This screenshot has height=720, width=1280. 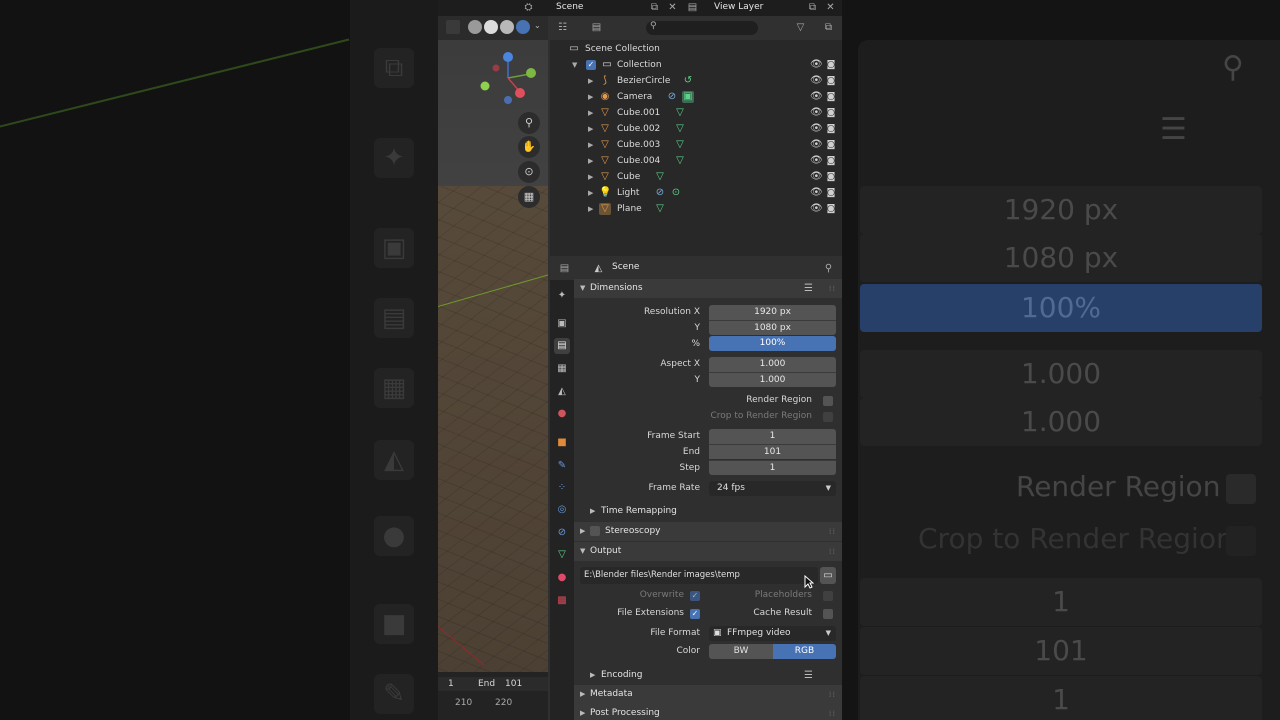 I want to click on file-extensions-checkbox: ✓, so click(x=695, y=614).